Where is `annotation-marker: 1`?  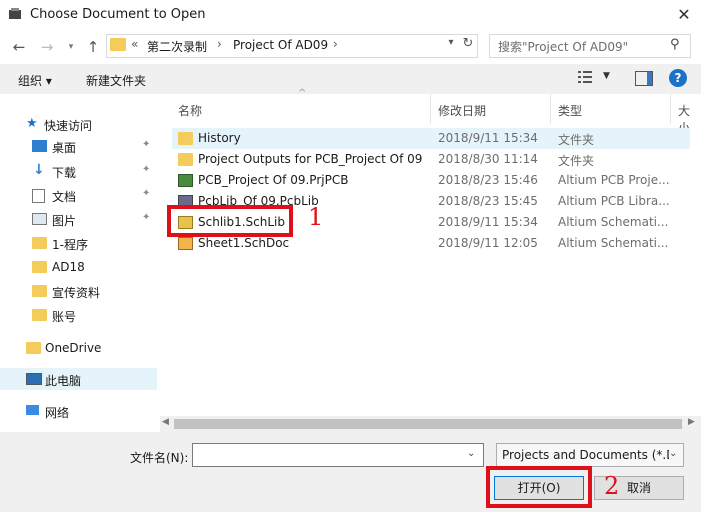
annotation-marker: 1 is located at coordinates (316, 217).